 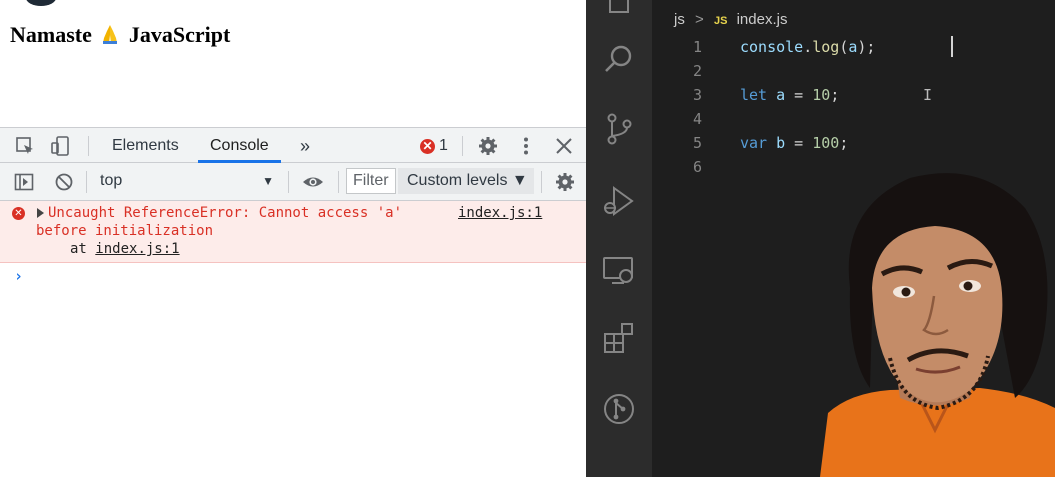 I want to click on error-count-badge: ✕ 1, so click(x=434, y=146).